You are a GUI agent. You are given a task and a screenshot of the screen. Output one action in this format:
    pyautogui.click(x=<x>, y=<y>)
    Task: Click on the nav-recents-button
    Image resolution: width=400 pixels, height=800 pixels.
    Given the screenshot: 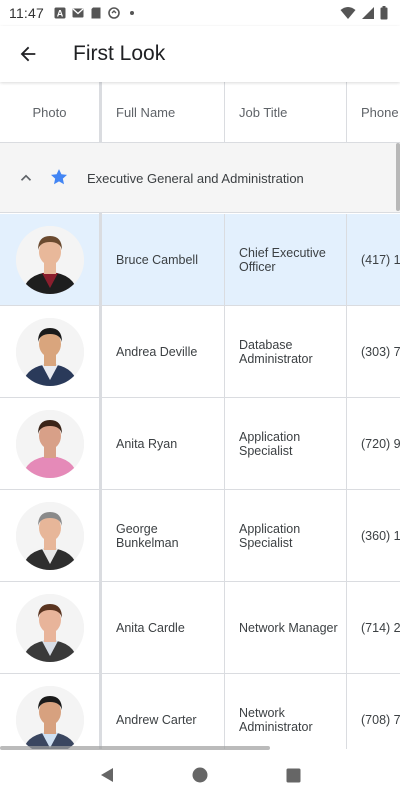 What is the action you would take?
    pyautogui.click(x=293, y=775)
    